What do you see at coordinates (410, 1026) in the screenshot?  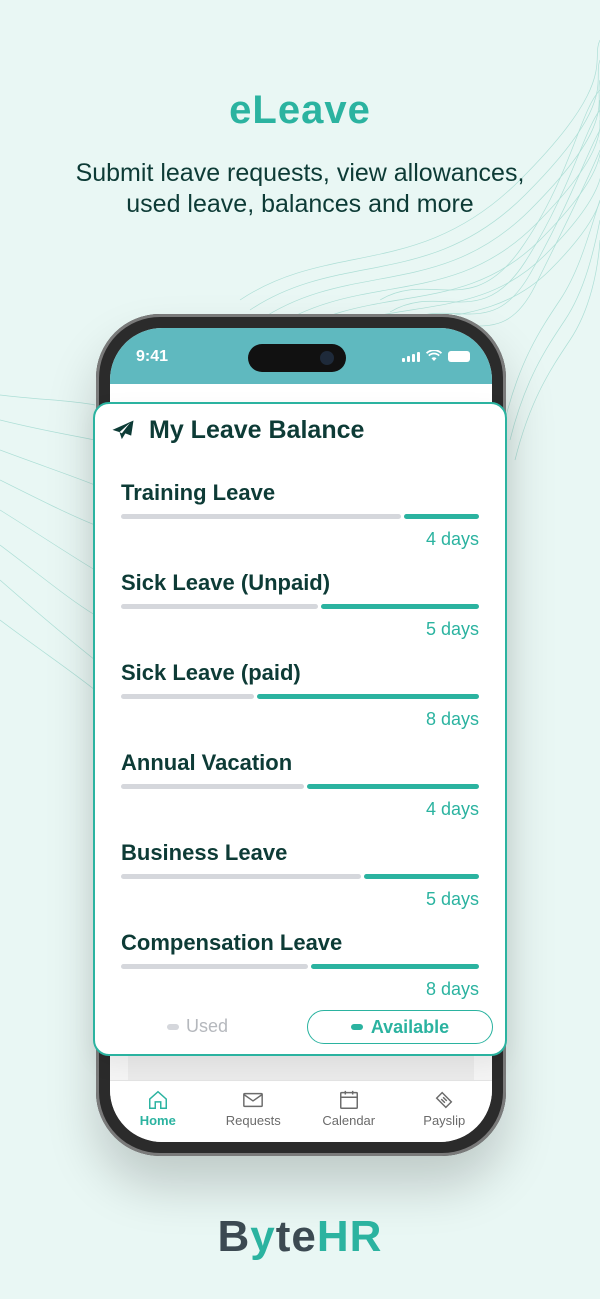 I see `legend-available-label: Available` at bounding box center [410, 1026].